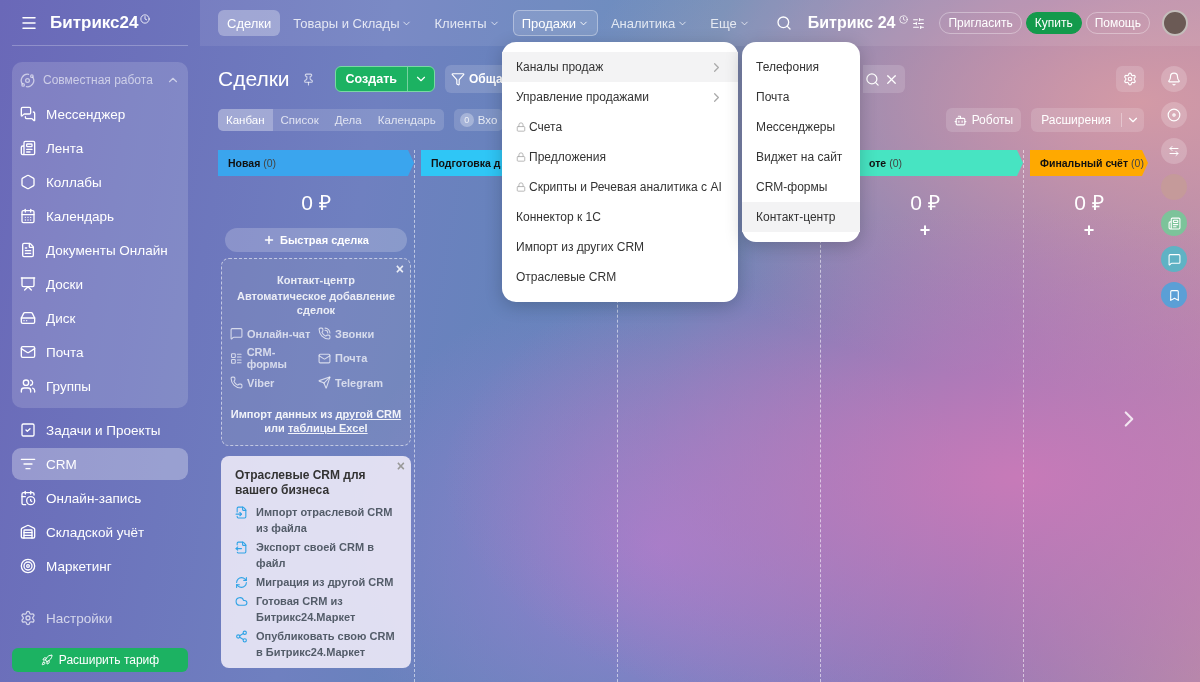 The image size is (1200, 682). I want to click on pin-icon, so click(308, 79).